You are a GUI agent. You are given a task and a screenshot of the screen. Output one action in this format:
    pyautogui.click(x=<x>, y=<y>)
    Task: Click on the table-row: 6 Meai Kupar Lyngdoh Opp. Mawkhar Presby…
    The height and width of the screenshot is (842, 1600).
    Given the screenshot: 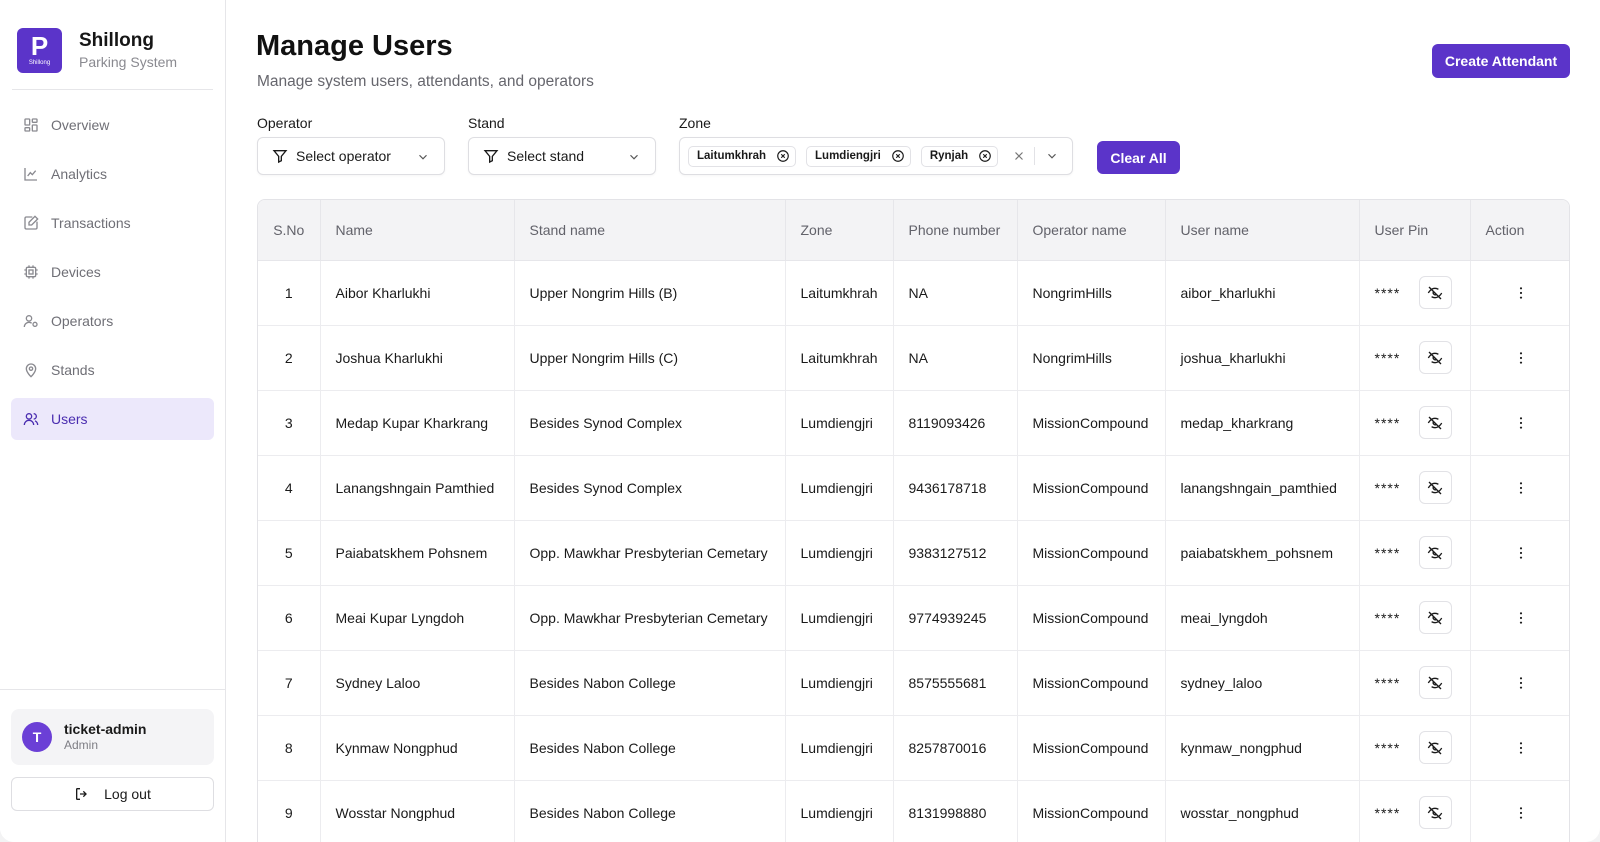 What is the action you would take?
    pyautogui.click(x=914, y=618)
    